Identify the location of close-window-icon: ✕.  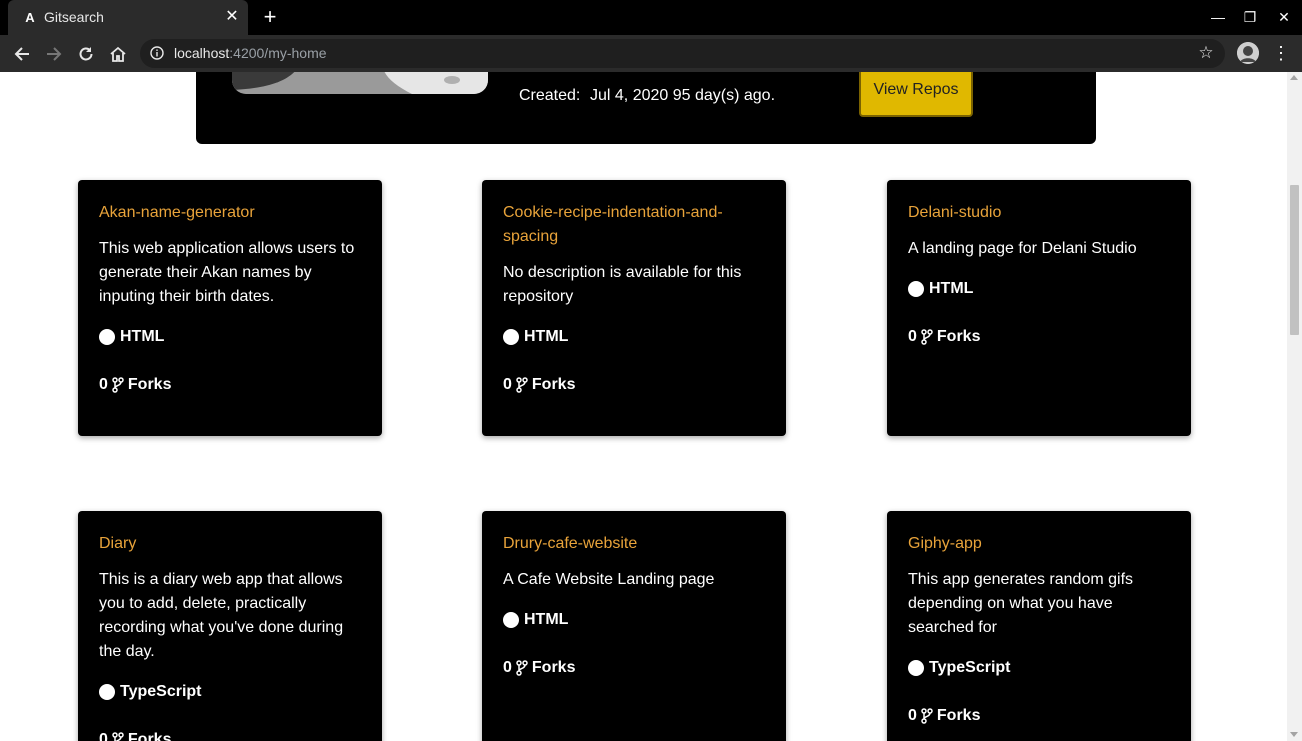
(1284, 17).